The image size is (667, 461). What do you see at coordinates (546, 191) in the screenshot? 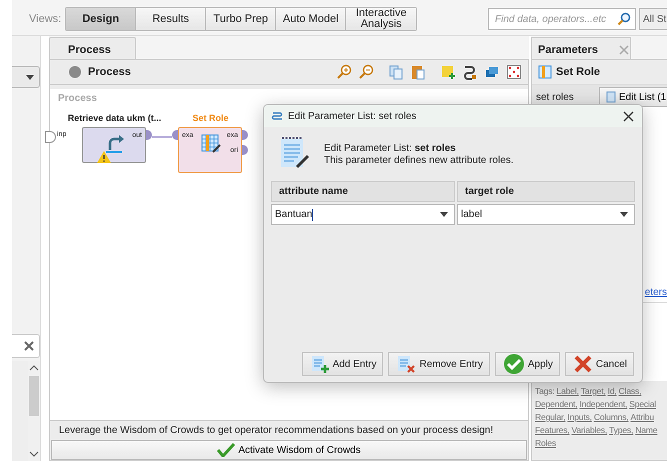
I see `column-header: target role` at bounding box center [546, 191].